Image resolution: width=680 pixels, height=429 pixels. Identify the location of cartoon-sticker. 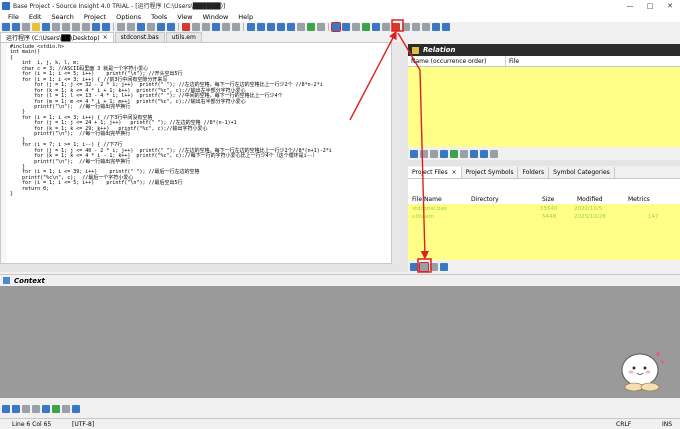
(642, 371).